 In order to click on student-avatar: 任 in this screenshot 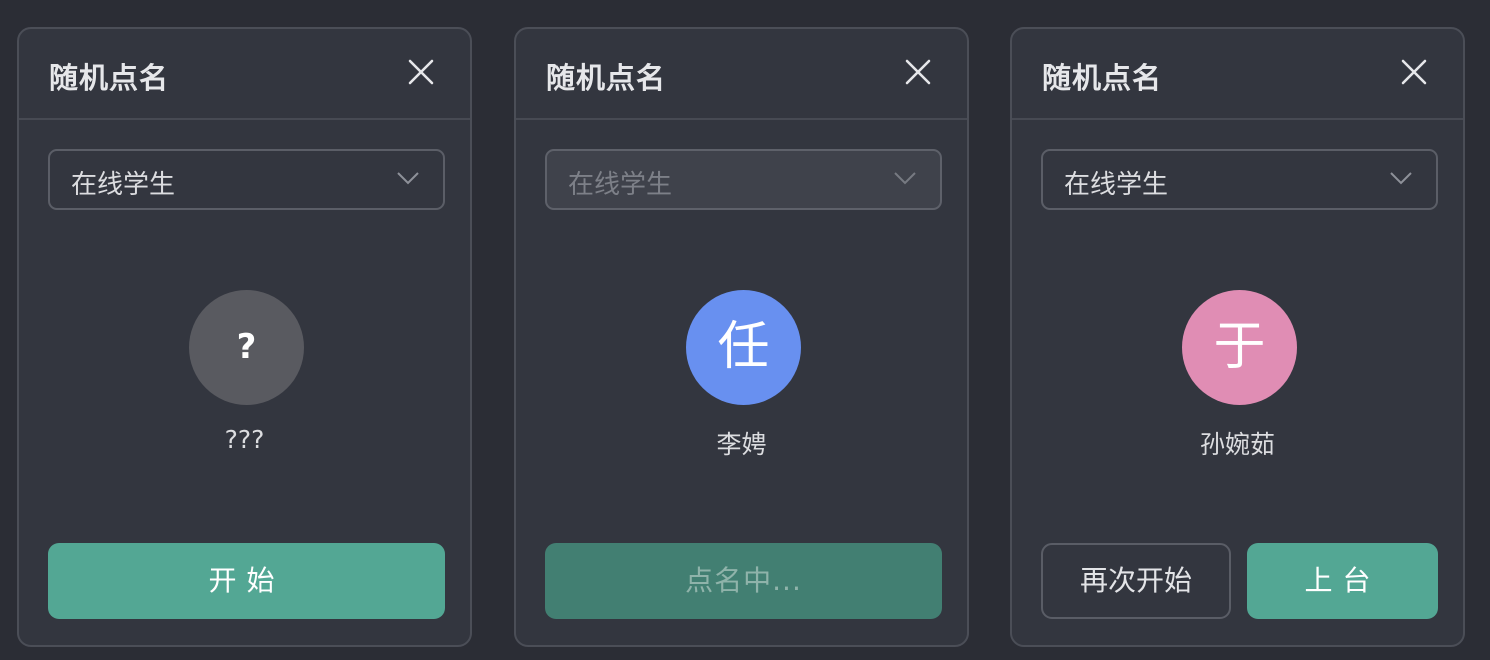, I will do `click(743, 347)`.